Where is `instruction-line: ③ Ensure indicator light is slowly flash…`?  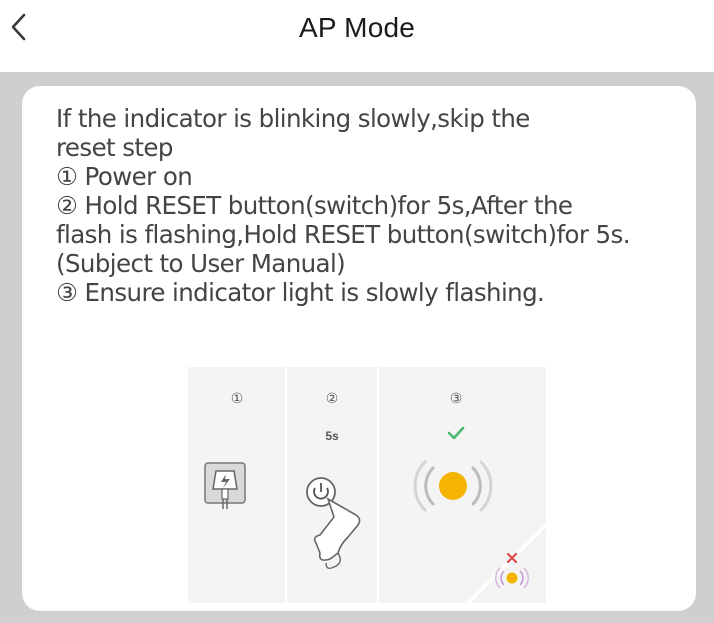 instruction-line: ③ Ensure indicator light is slowly flash… is located at coordinates (300, 292).